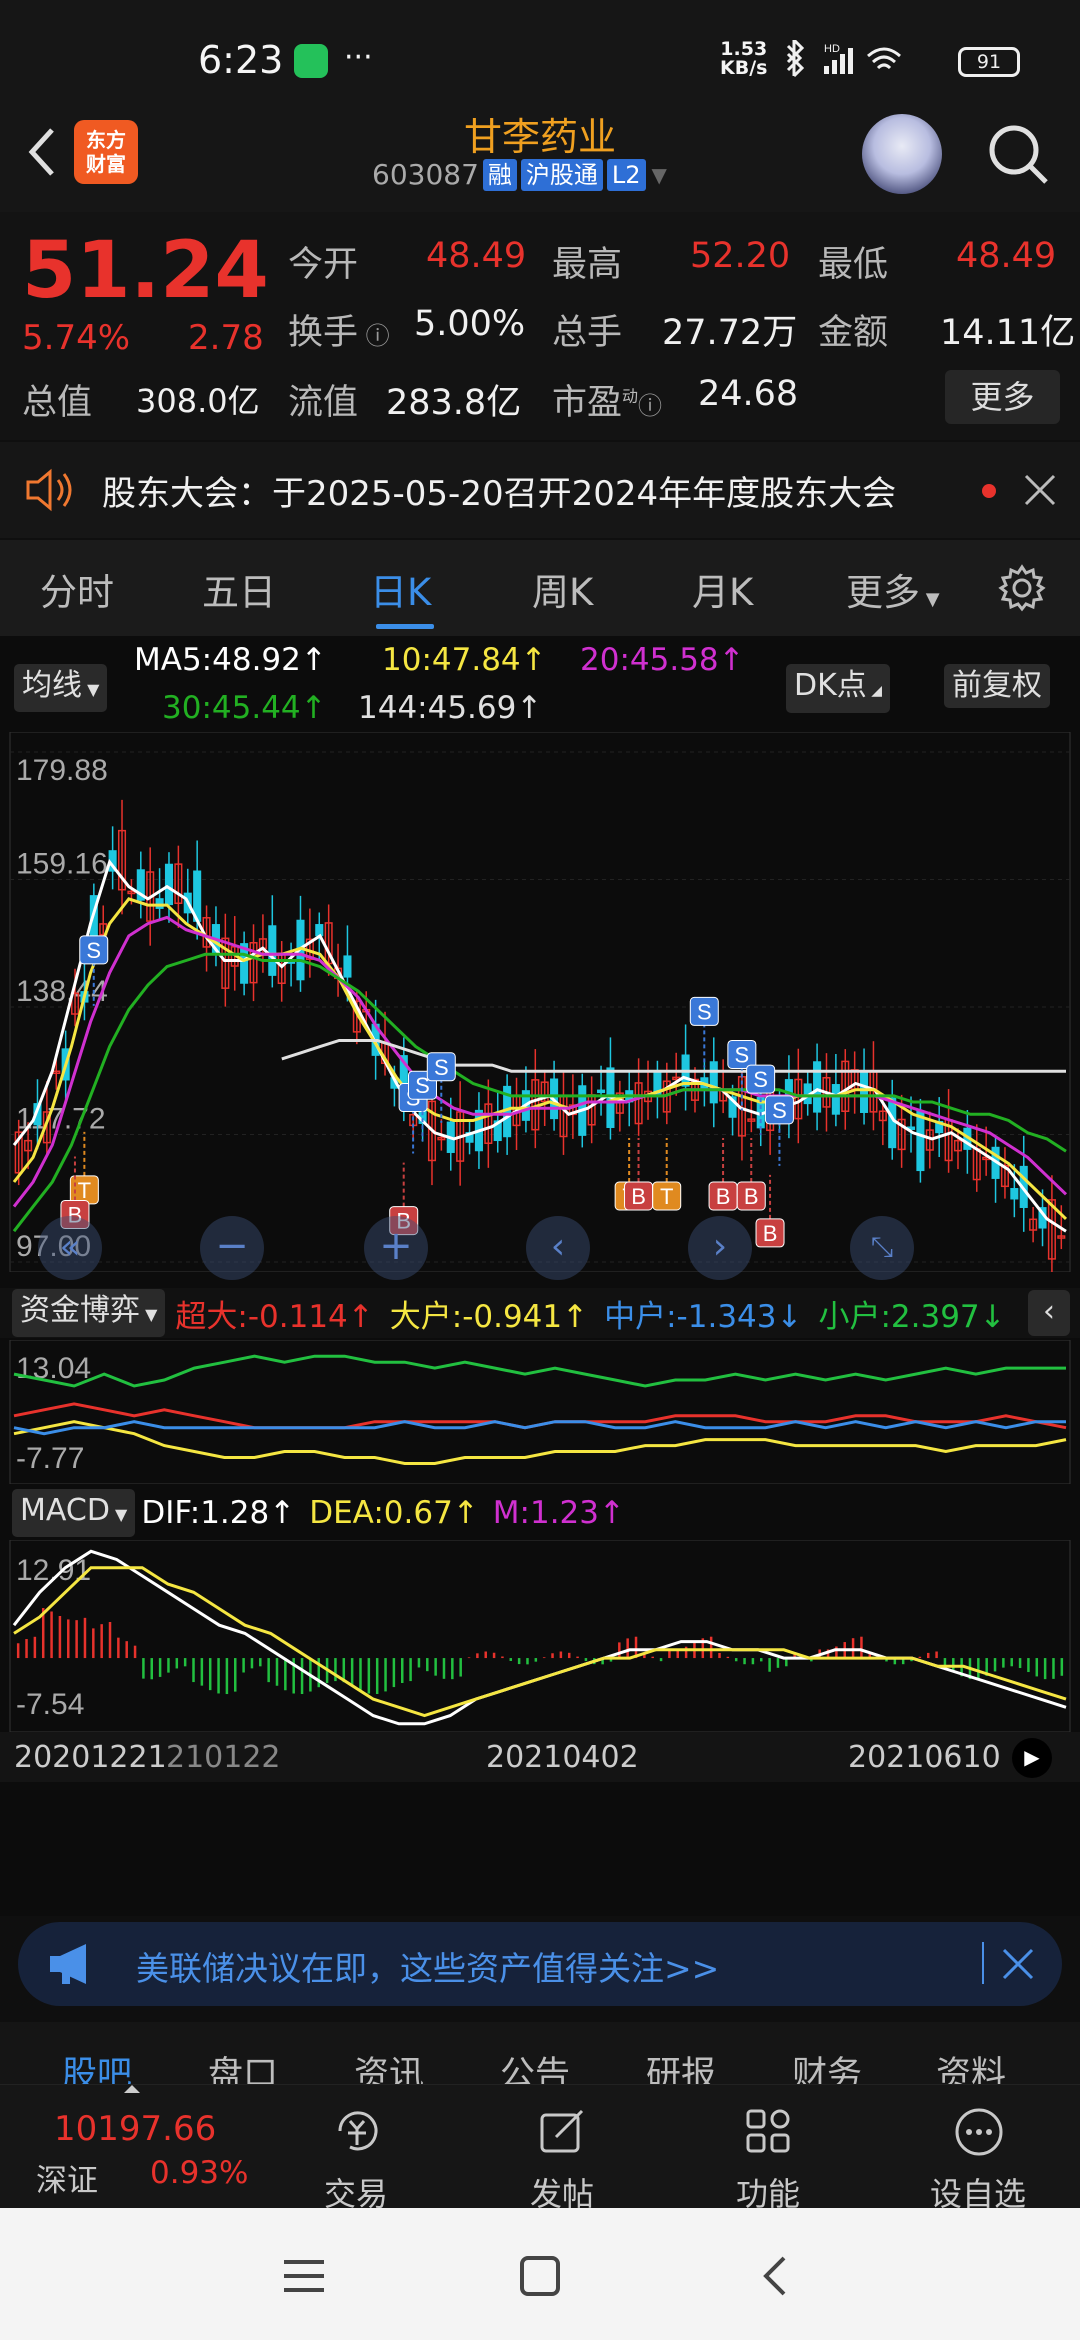 The width and height of the screenshot is (1080, 2340). I want to click on volume-label: 总手, so click(587, 333).